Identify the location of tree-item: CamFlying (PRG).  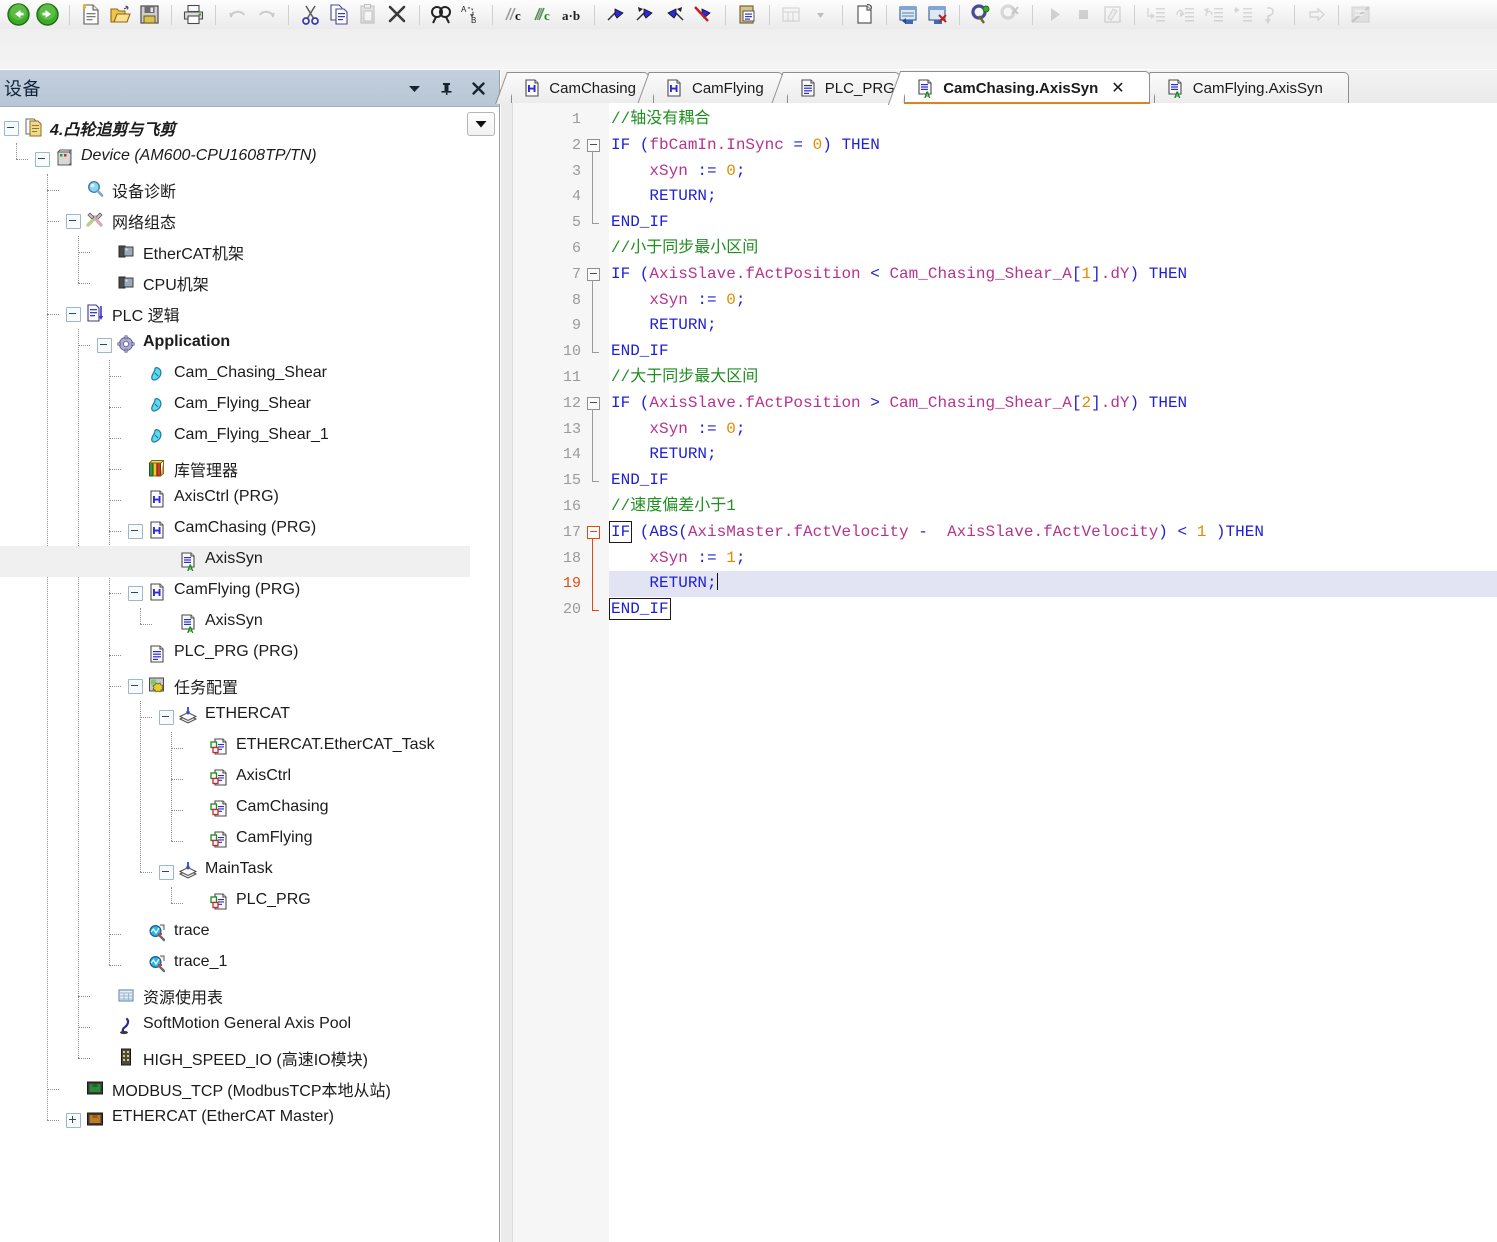
(249, 592).